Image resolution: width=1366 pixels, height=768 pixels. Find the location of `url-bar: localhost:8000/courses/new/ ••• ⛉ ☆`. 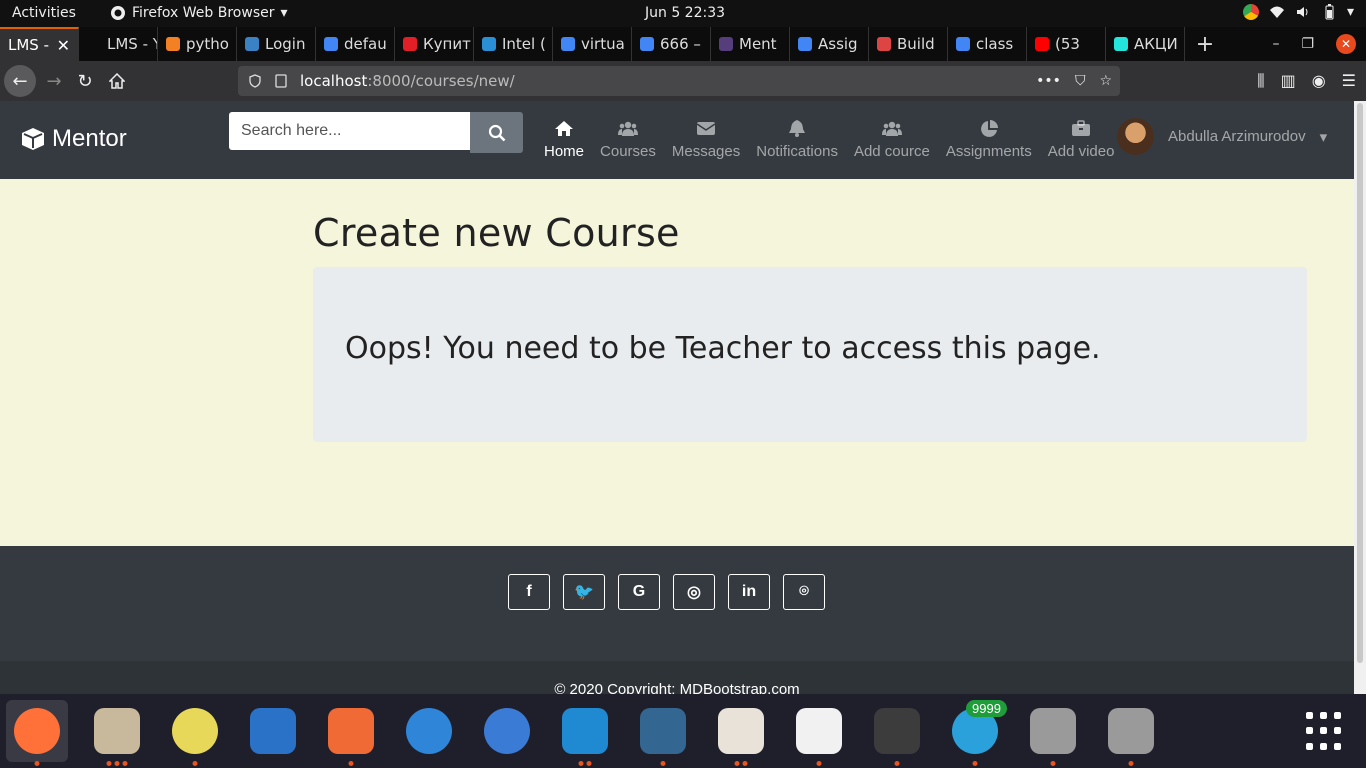

url-bar: localhost:8000/courses/new/ ••• ⛉ ☆ is located at coordinates (679, 81).